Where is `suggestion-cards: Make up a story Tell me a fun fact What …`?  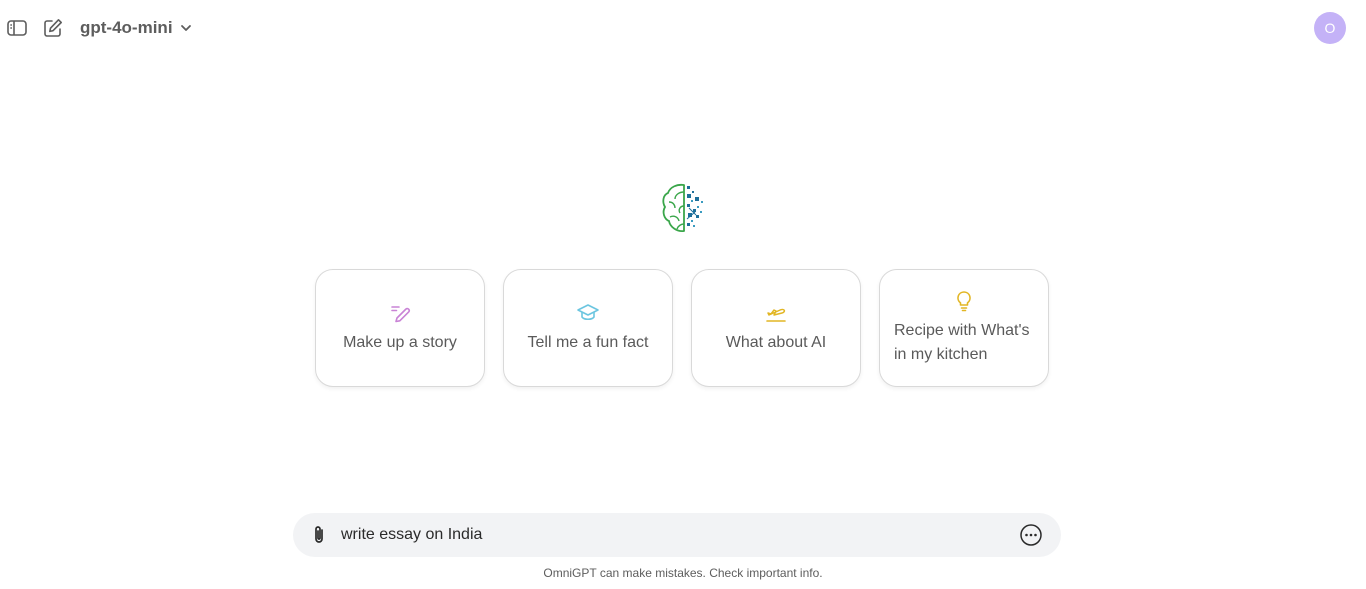
suggestion-cards: Make up a story Tell me a fun fact What … is located at coordinates (683, 329).